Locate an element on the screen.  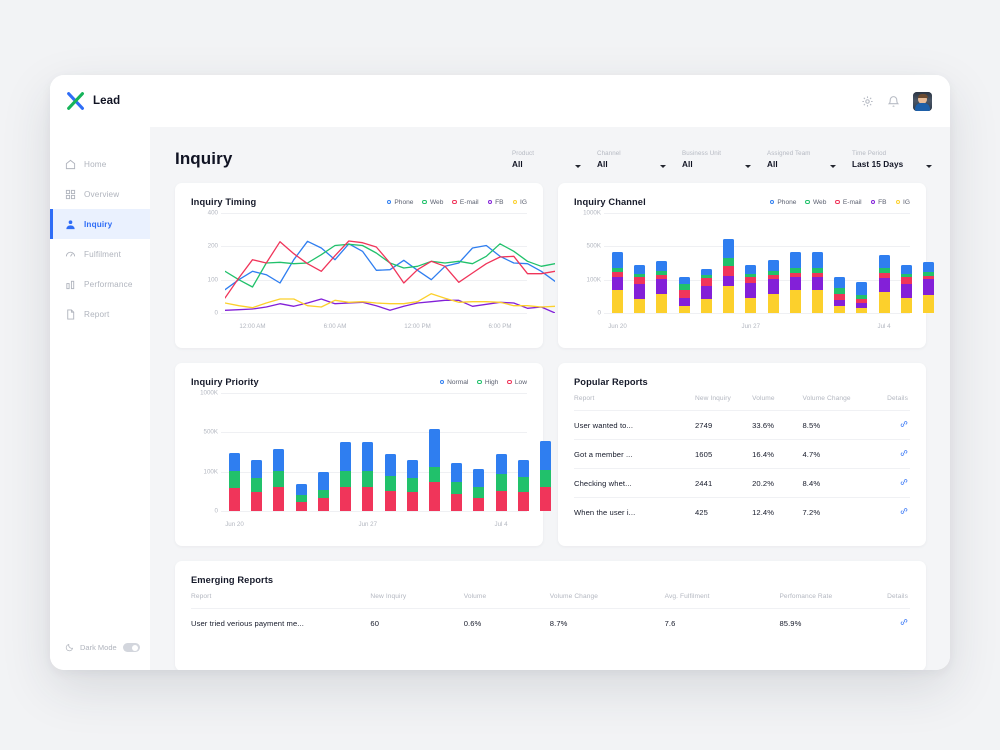
filter-label: Channel is located at coordinates (609, 153).